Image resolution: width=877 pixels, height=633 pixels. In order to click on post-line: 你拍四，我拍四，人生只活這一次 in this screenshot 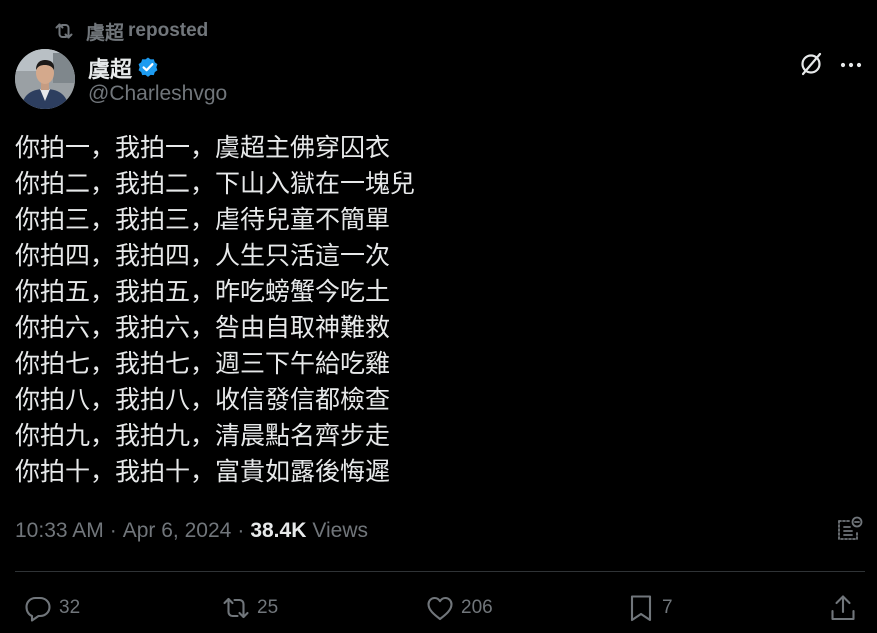, I will do `click(203, 255)`.